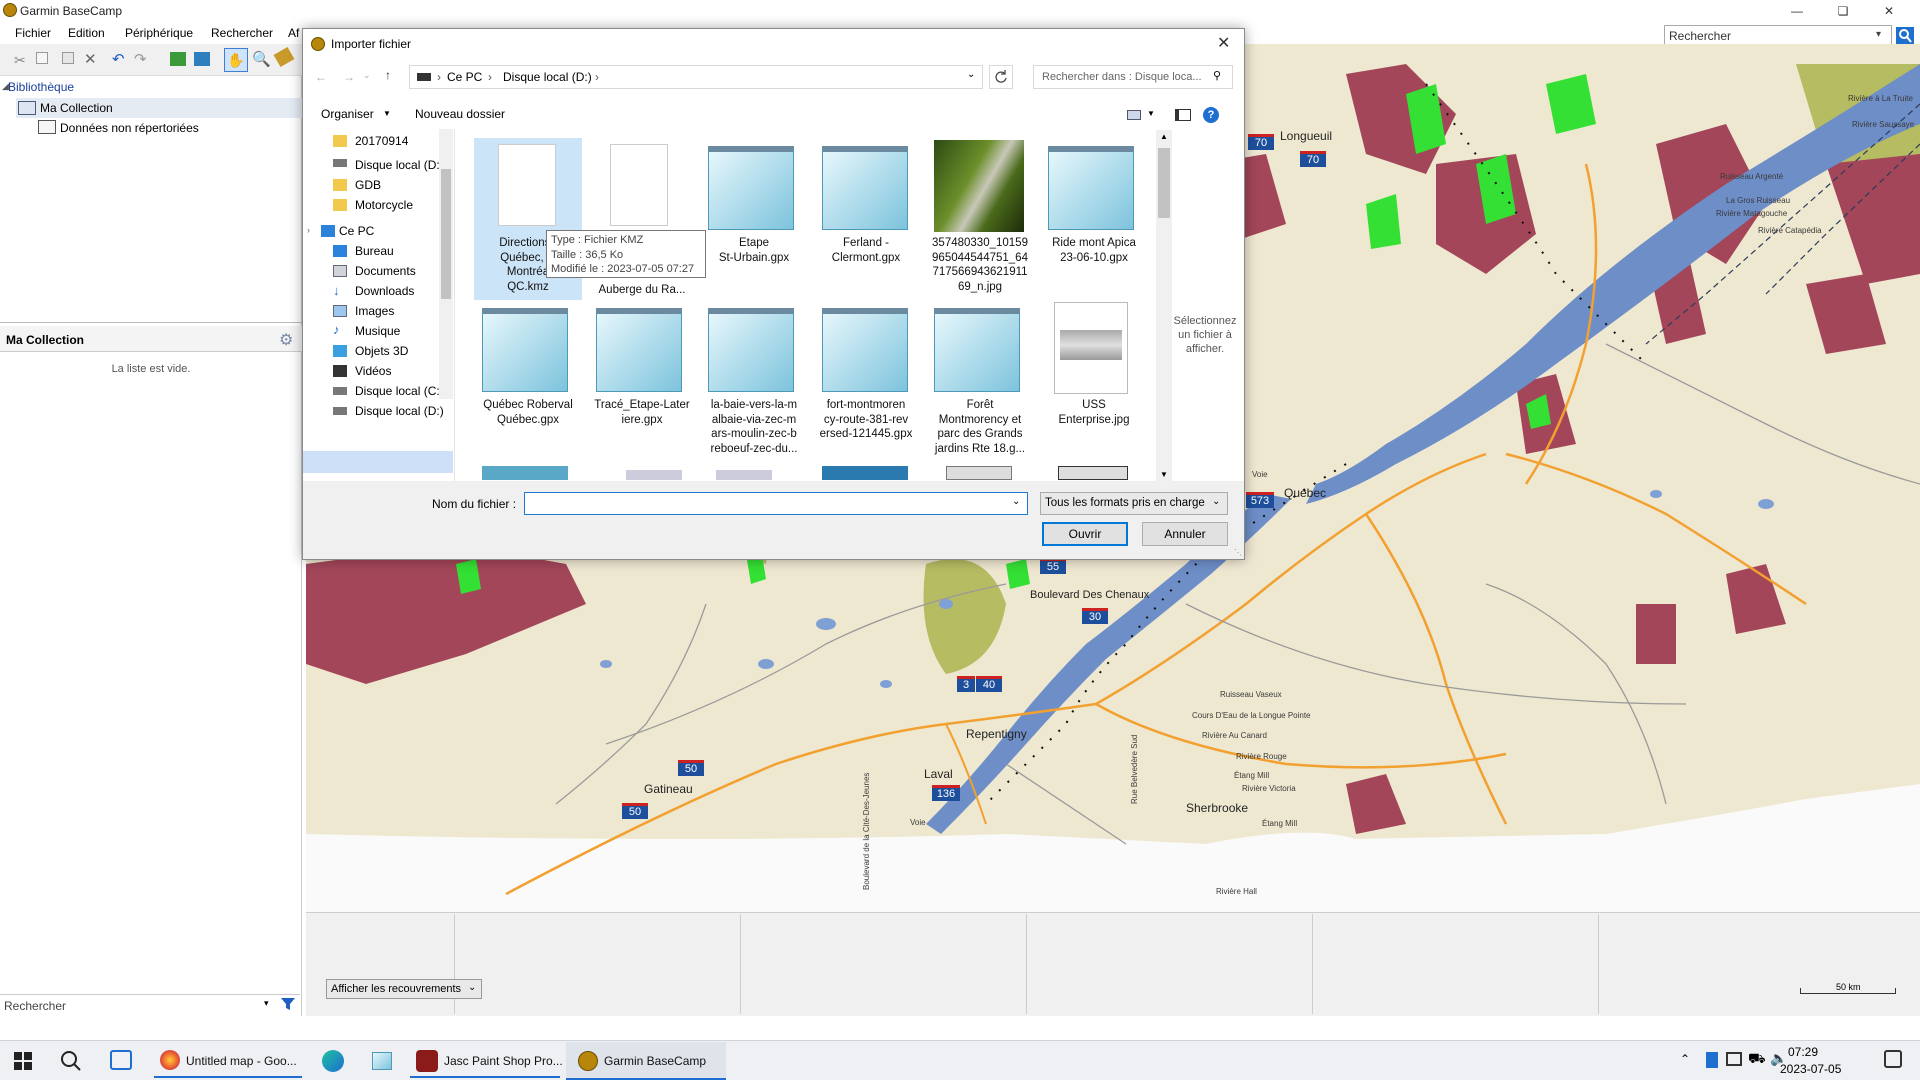 The image size is (1920, 1080). What do you see at coordinates (374, 311) in the screenshot?
I see `nav-item-images: Images` at bounding box center [374, 311].